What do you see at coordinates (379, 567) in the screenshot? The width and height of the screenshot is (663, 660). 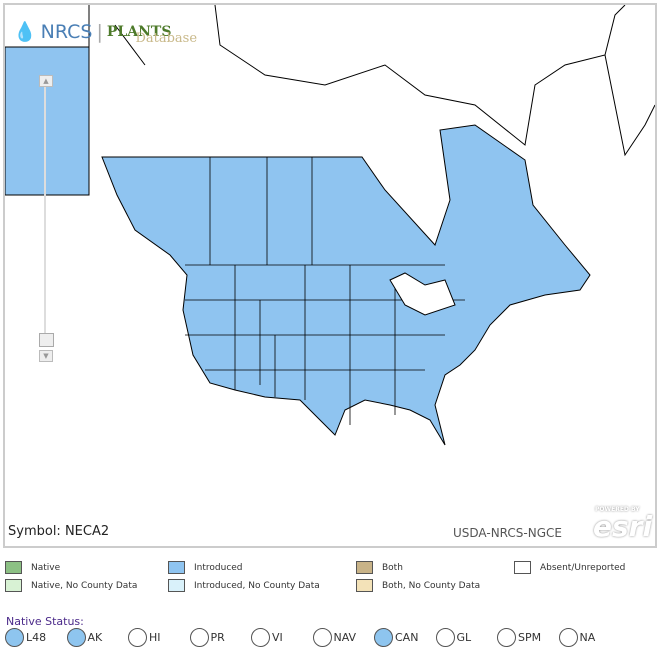 I see `legend-both: Both` at bounding box center [379, 567].